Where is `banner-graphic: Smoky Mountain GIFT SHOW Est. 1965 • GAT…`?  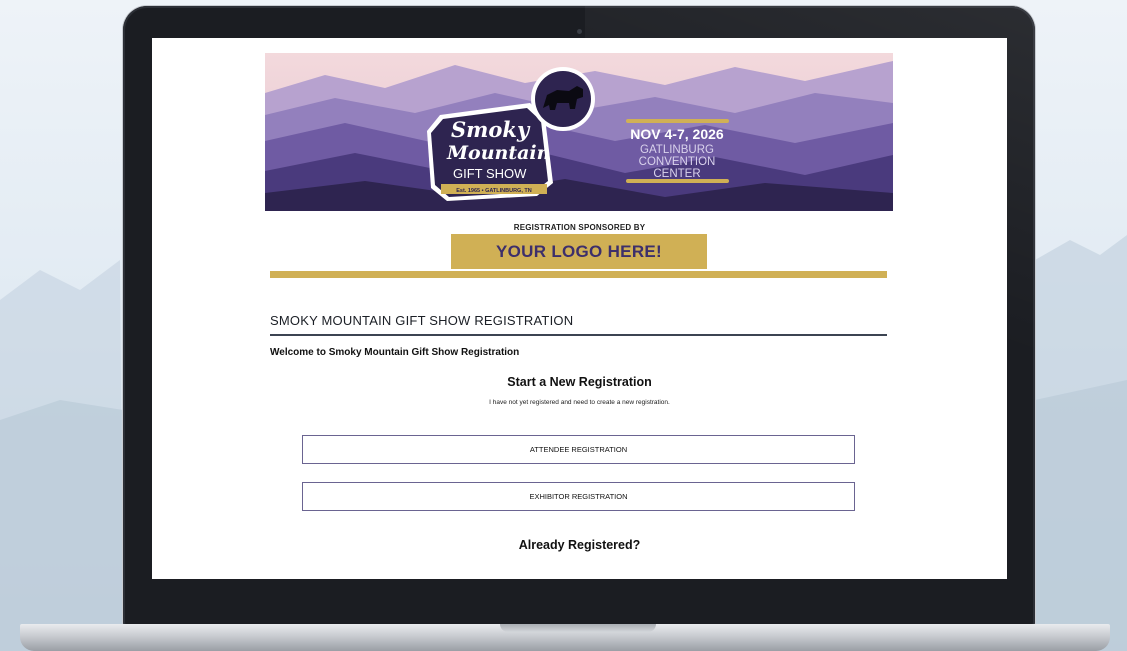 banner-graphic: Smoky Mountain GIFT SHOW Est. 1965 • GAT… is located at coordinates (579, 132).